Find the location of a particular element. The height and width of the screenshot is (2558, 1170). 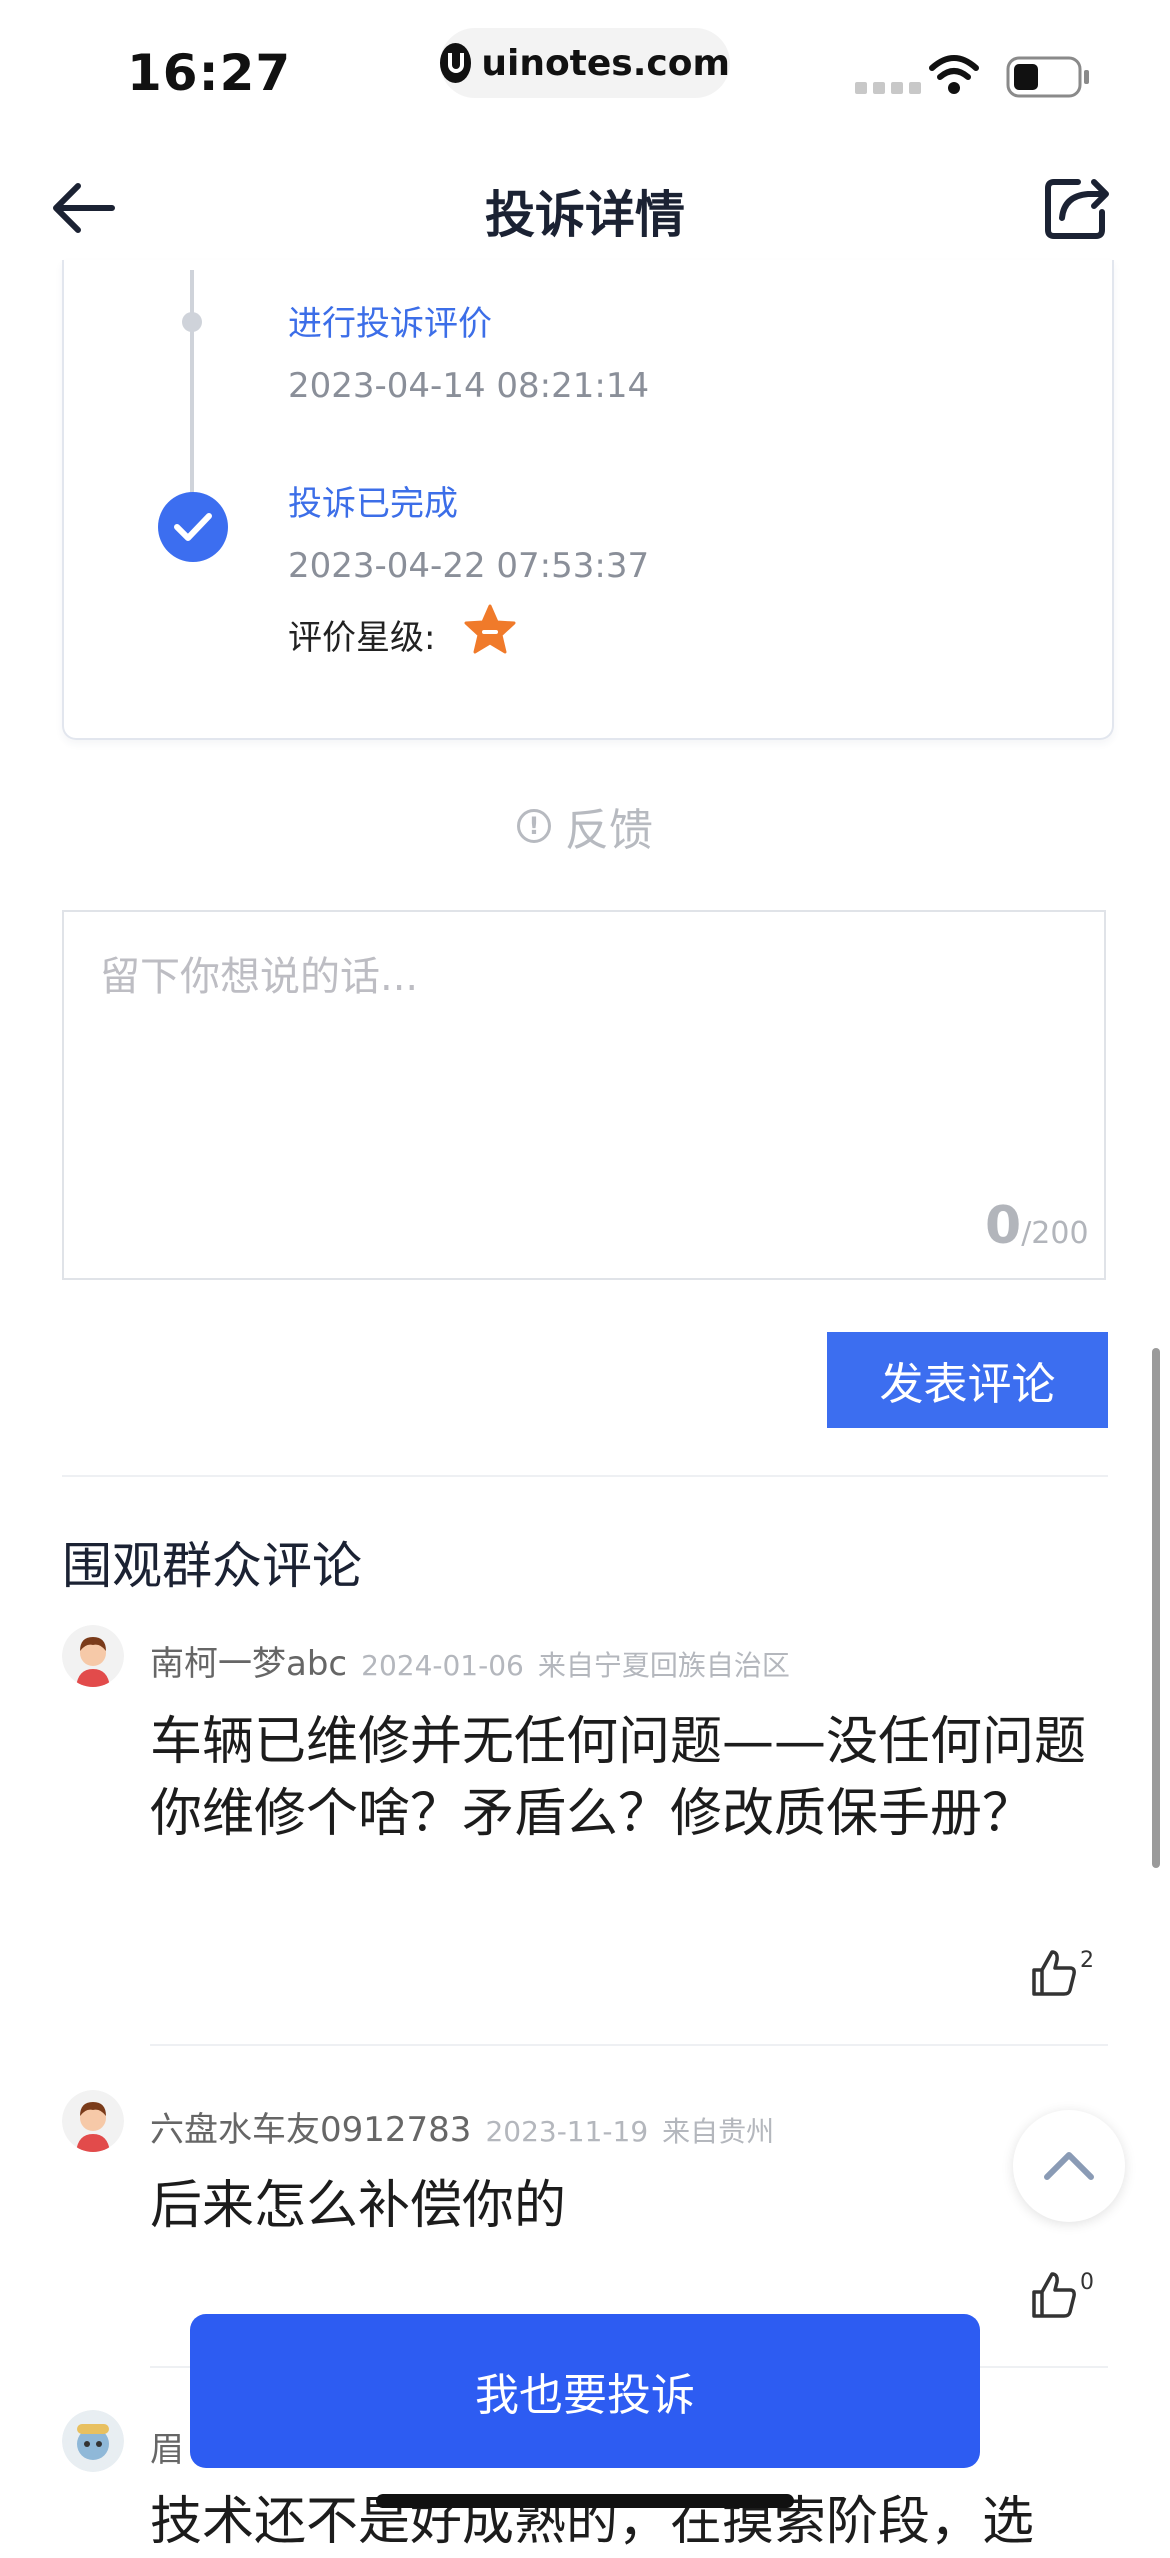

scrollbar is located at coordinates (1156, 1608).